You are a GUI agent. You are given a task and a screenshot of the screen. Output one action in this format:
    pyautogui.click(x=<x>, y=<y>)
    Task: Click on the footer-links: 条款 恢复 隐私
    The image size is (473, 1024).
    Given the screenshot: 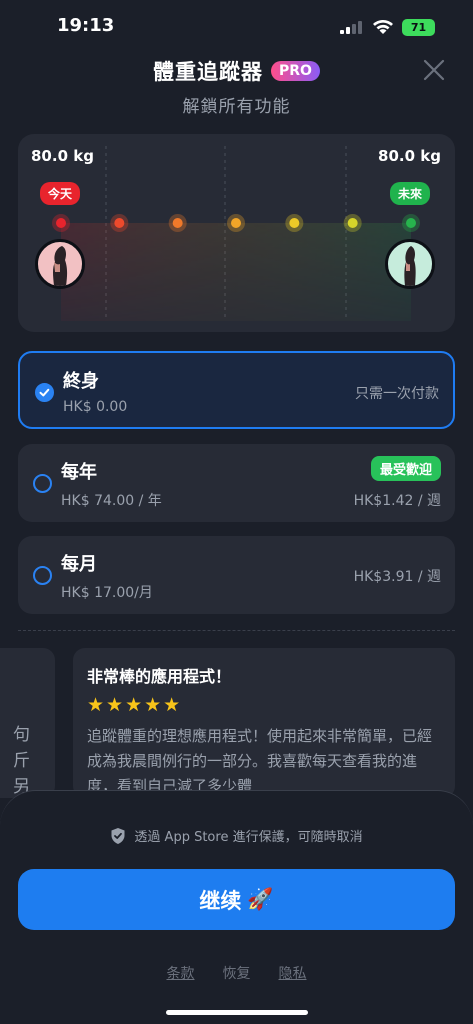 What is the action you would take?
    pyautogui.click(x=236, y=973)
    